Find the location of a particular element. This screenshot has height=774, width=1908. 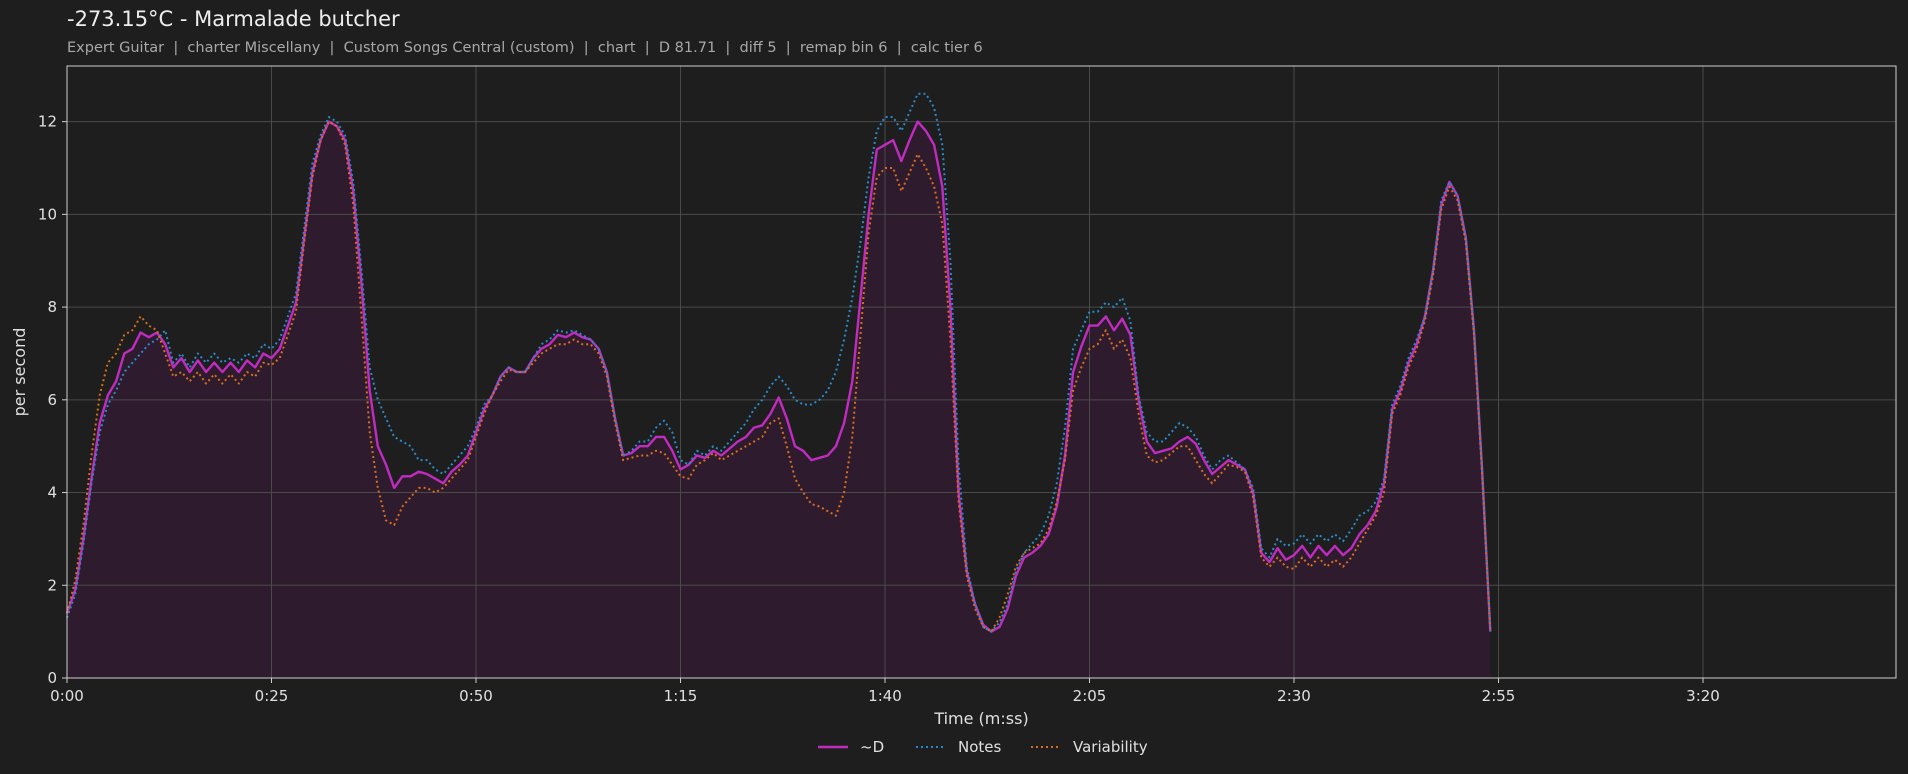

legend: ~D Notes Variability is located at coordinates (983, 747).